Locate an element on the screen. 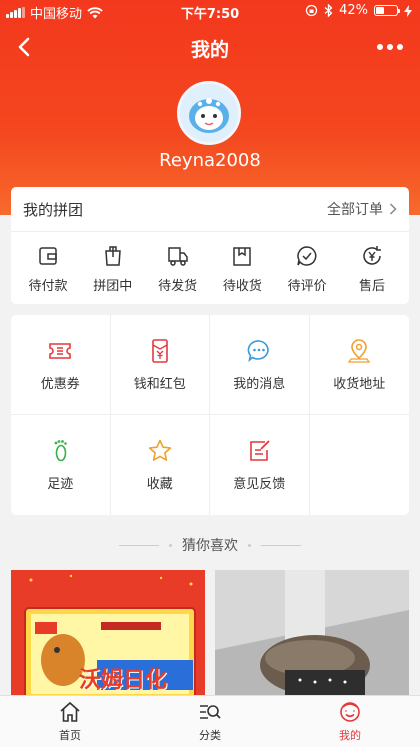 This screenshot has height=747, width=420. tab-mine: 我的 is located at coordinates (350, 721).